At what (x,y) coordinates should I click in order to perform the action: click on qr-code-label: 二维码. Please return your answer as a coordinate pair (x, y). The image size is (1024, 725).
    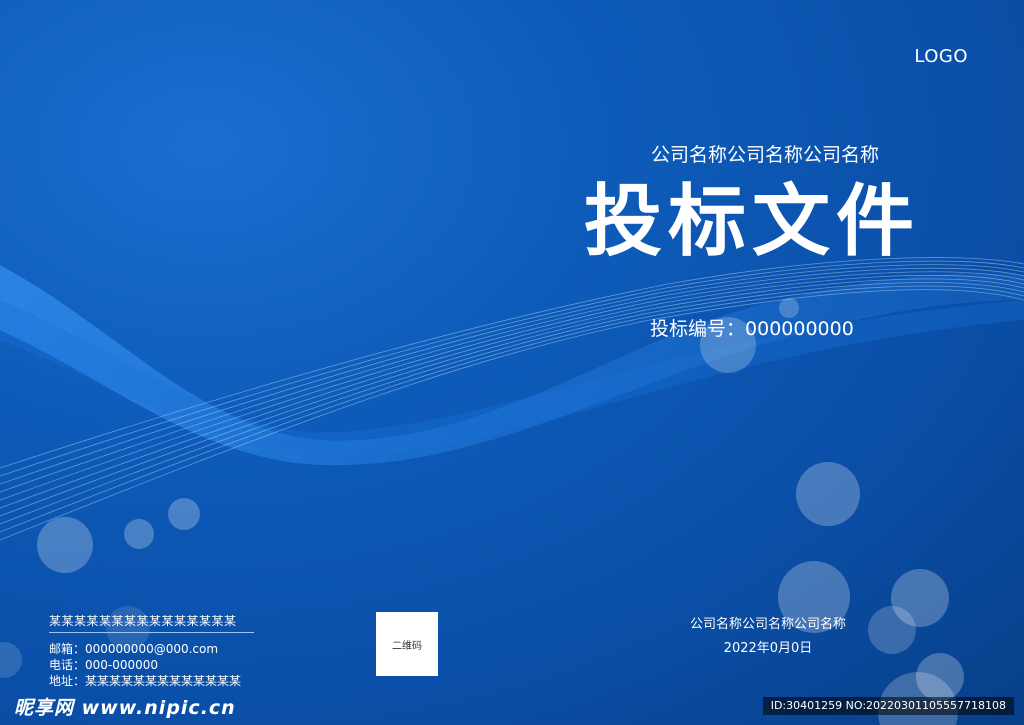
    Looking at the image, I should click on (407, 646).